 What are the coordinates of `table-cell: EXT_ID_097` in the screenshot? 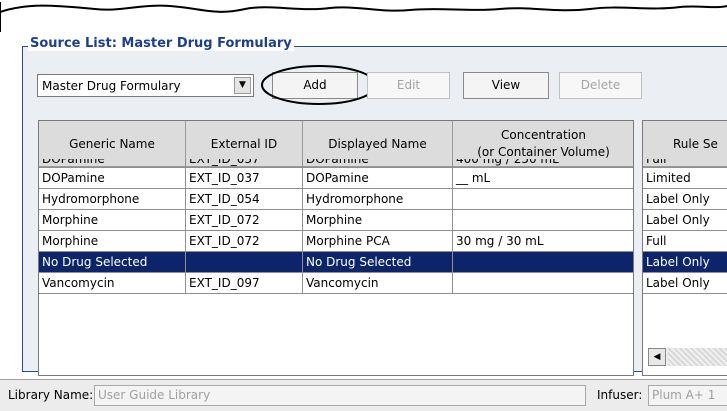 It's located at (244, 283).